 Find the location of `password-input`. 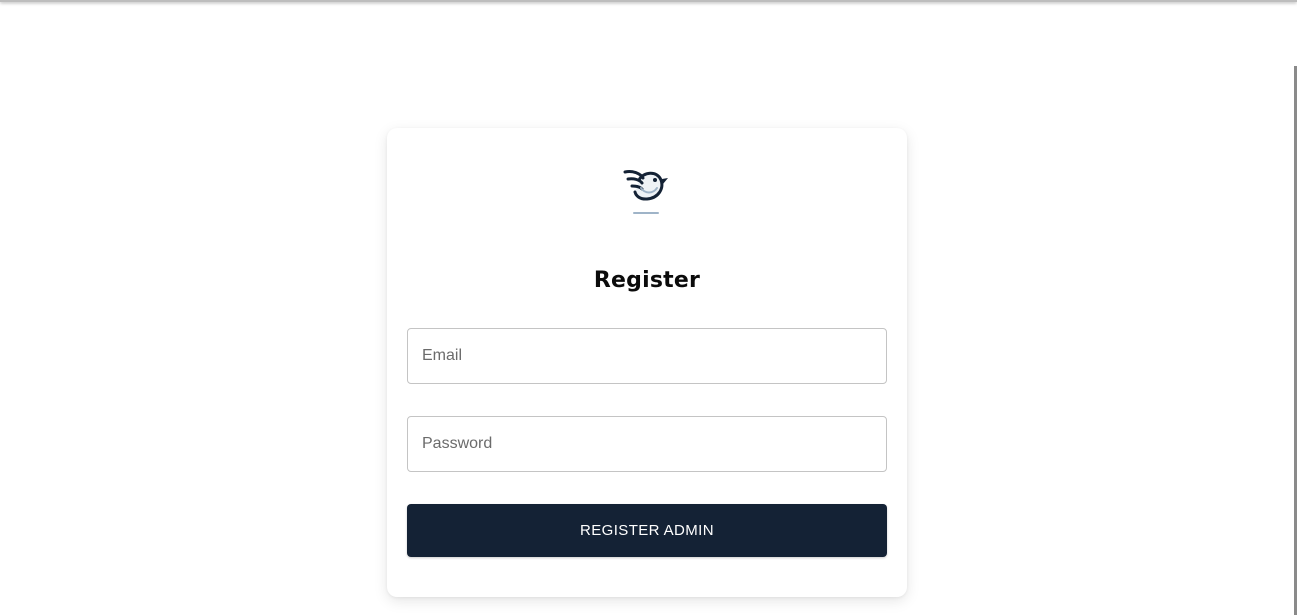

password-input is located at coordinates (647, 444).